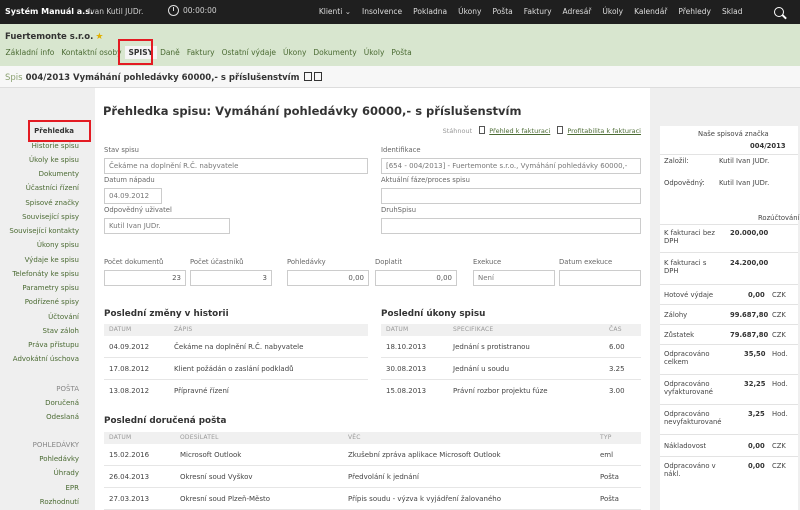 The height and width of the screenshot is (510, 800). I want to click on value-odpracovano-vyfakturovane: 32,25, so click(755, 384).